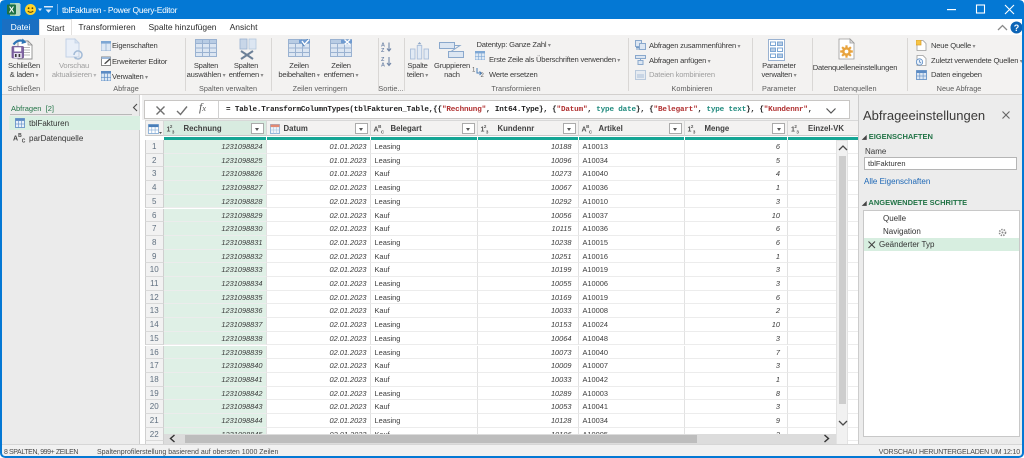 This screenshot has width=1024, height=458. Describe the element at coordinates (474, 71) in the screenshot. I see `svg-text: 1` at that location.